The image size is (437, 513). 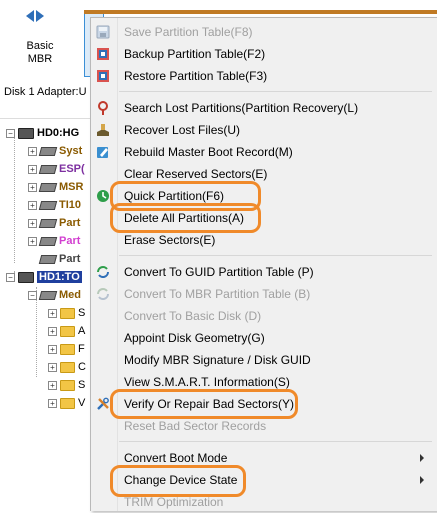 What do you see at coordinates (178, 481) in the screenshot?
I see `annotation-highlight-change-device-state` at bounding box center [178, 481].